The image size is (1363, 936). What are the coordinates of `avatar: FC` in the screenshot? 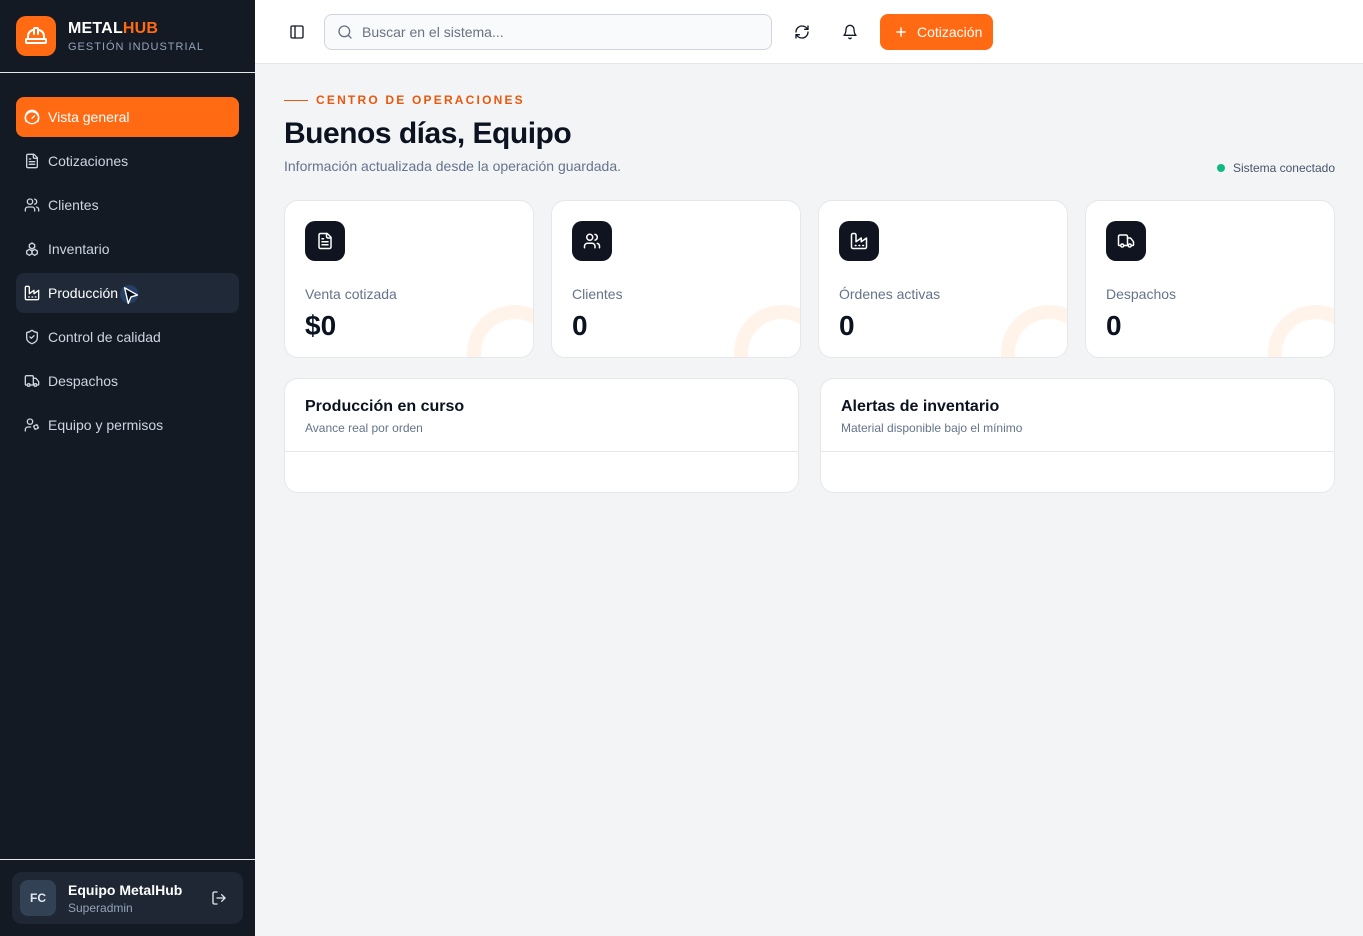 It's located at (38, 898).